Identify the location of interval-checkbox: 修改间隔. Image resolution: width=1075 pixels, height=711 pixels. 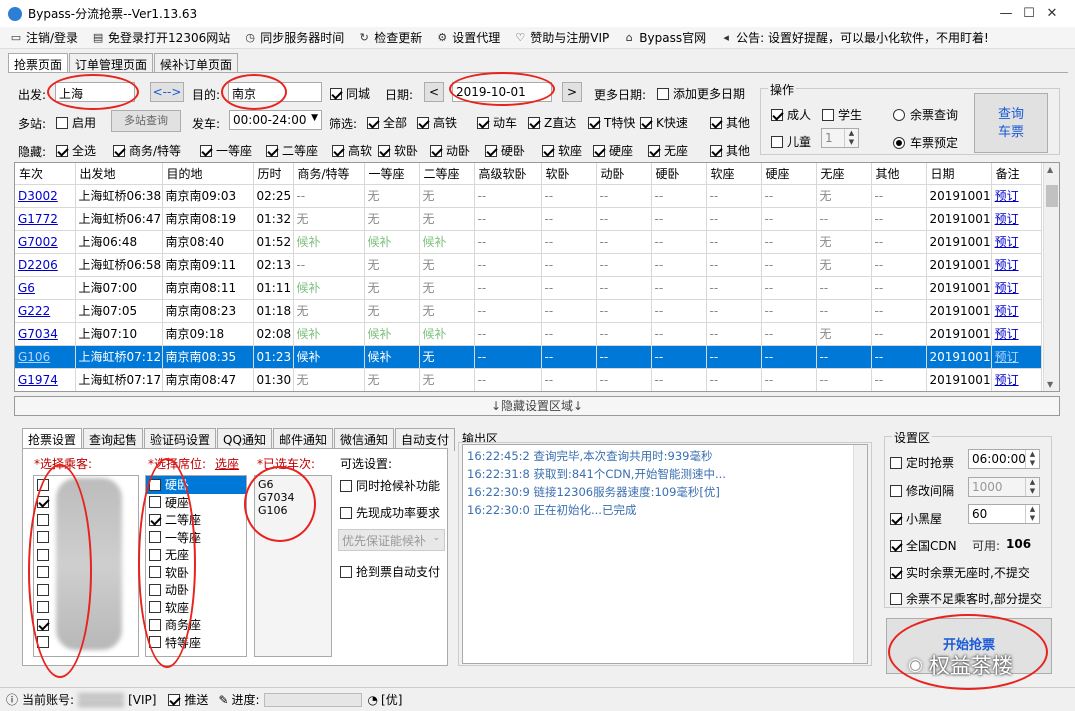
(922, 490).